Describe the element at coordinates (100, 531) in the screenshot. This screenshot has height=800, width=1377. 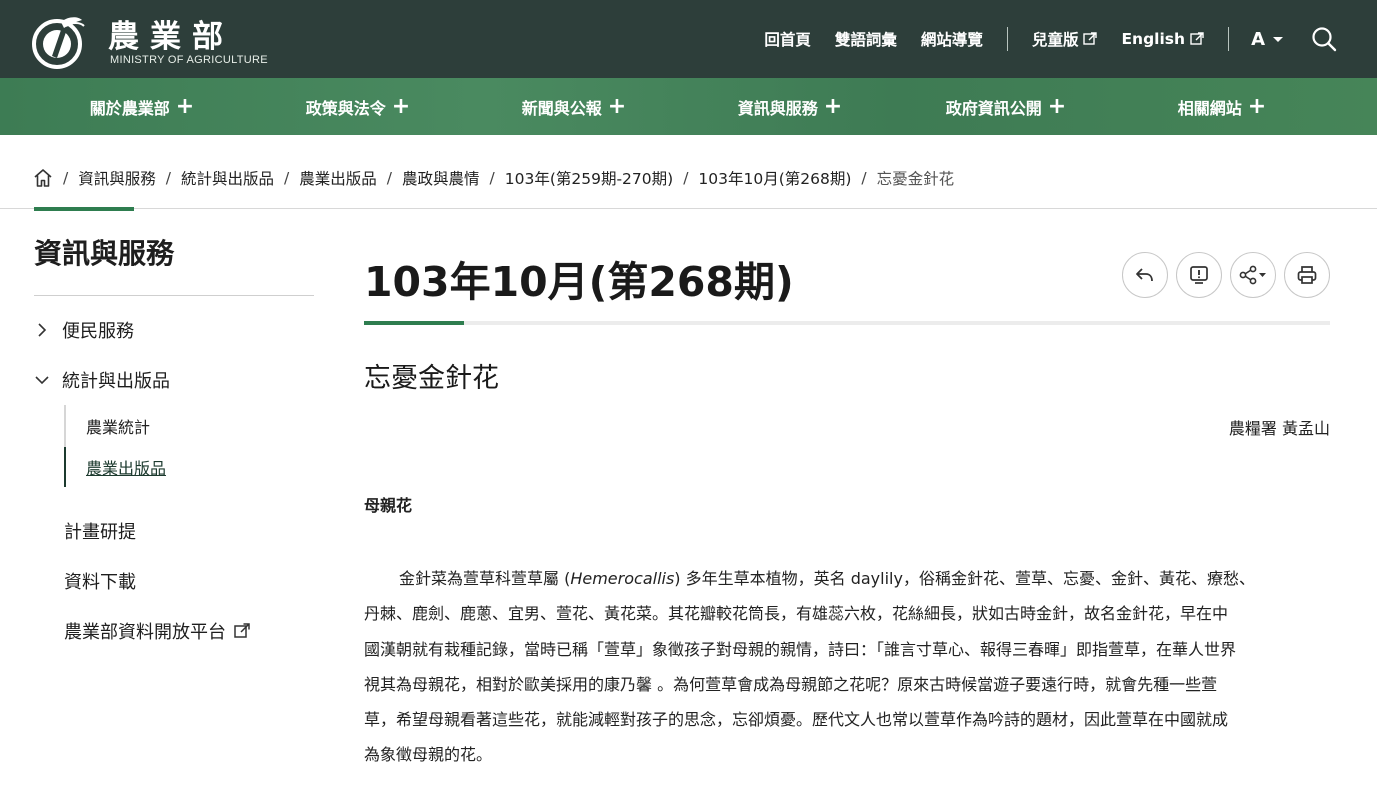
I see `sidebar-item-project-proposals: 計畫研提` at that location.